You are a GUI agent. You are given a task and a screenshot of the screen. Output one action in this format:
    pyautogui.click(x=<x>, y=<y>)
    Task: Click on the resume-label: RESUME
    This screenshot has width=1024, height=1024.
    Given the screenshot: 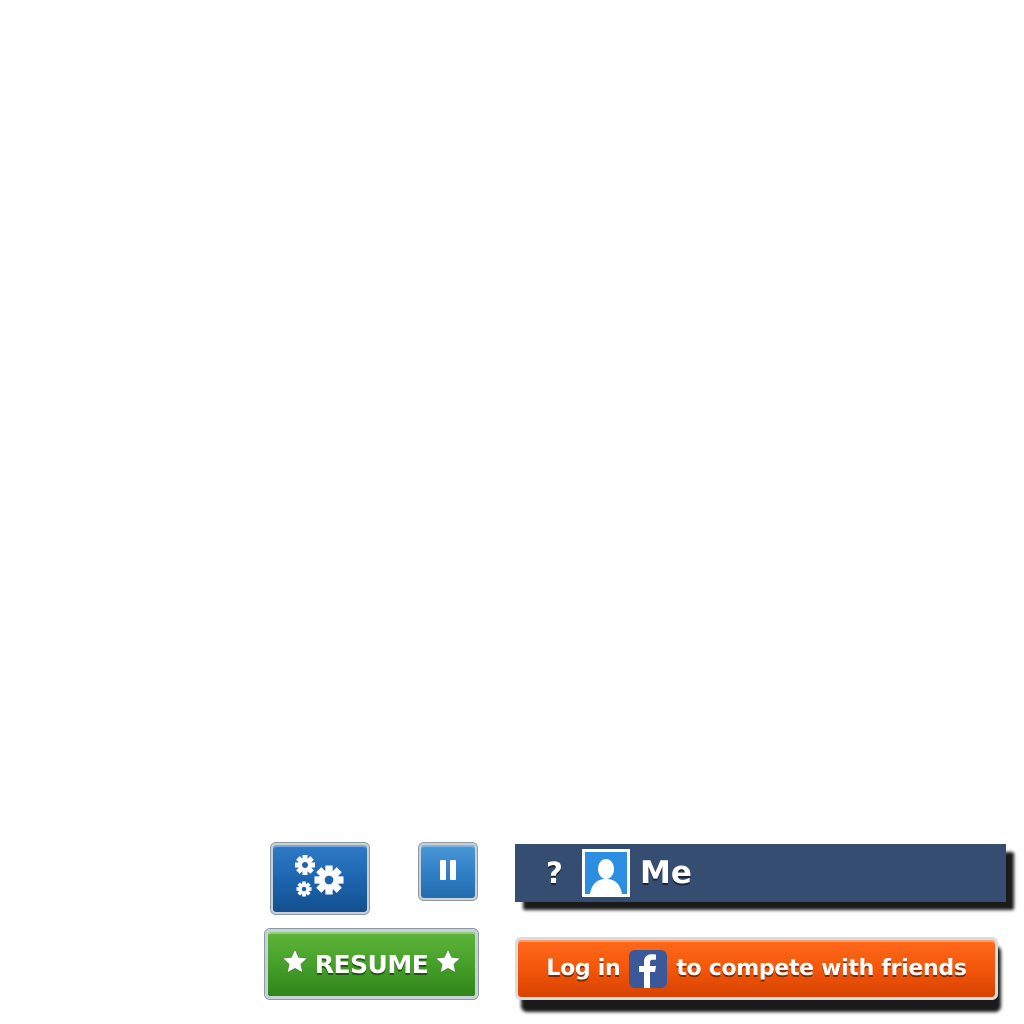 What is the action you would take?
    pyautogui.click(x=371, y=964)
    